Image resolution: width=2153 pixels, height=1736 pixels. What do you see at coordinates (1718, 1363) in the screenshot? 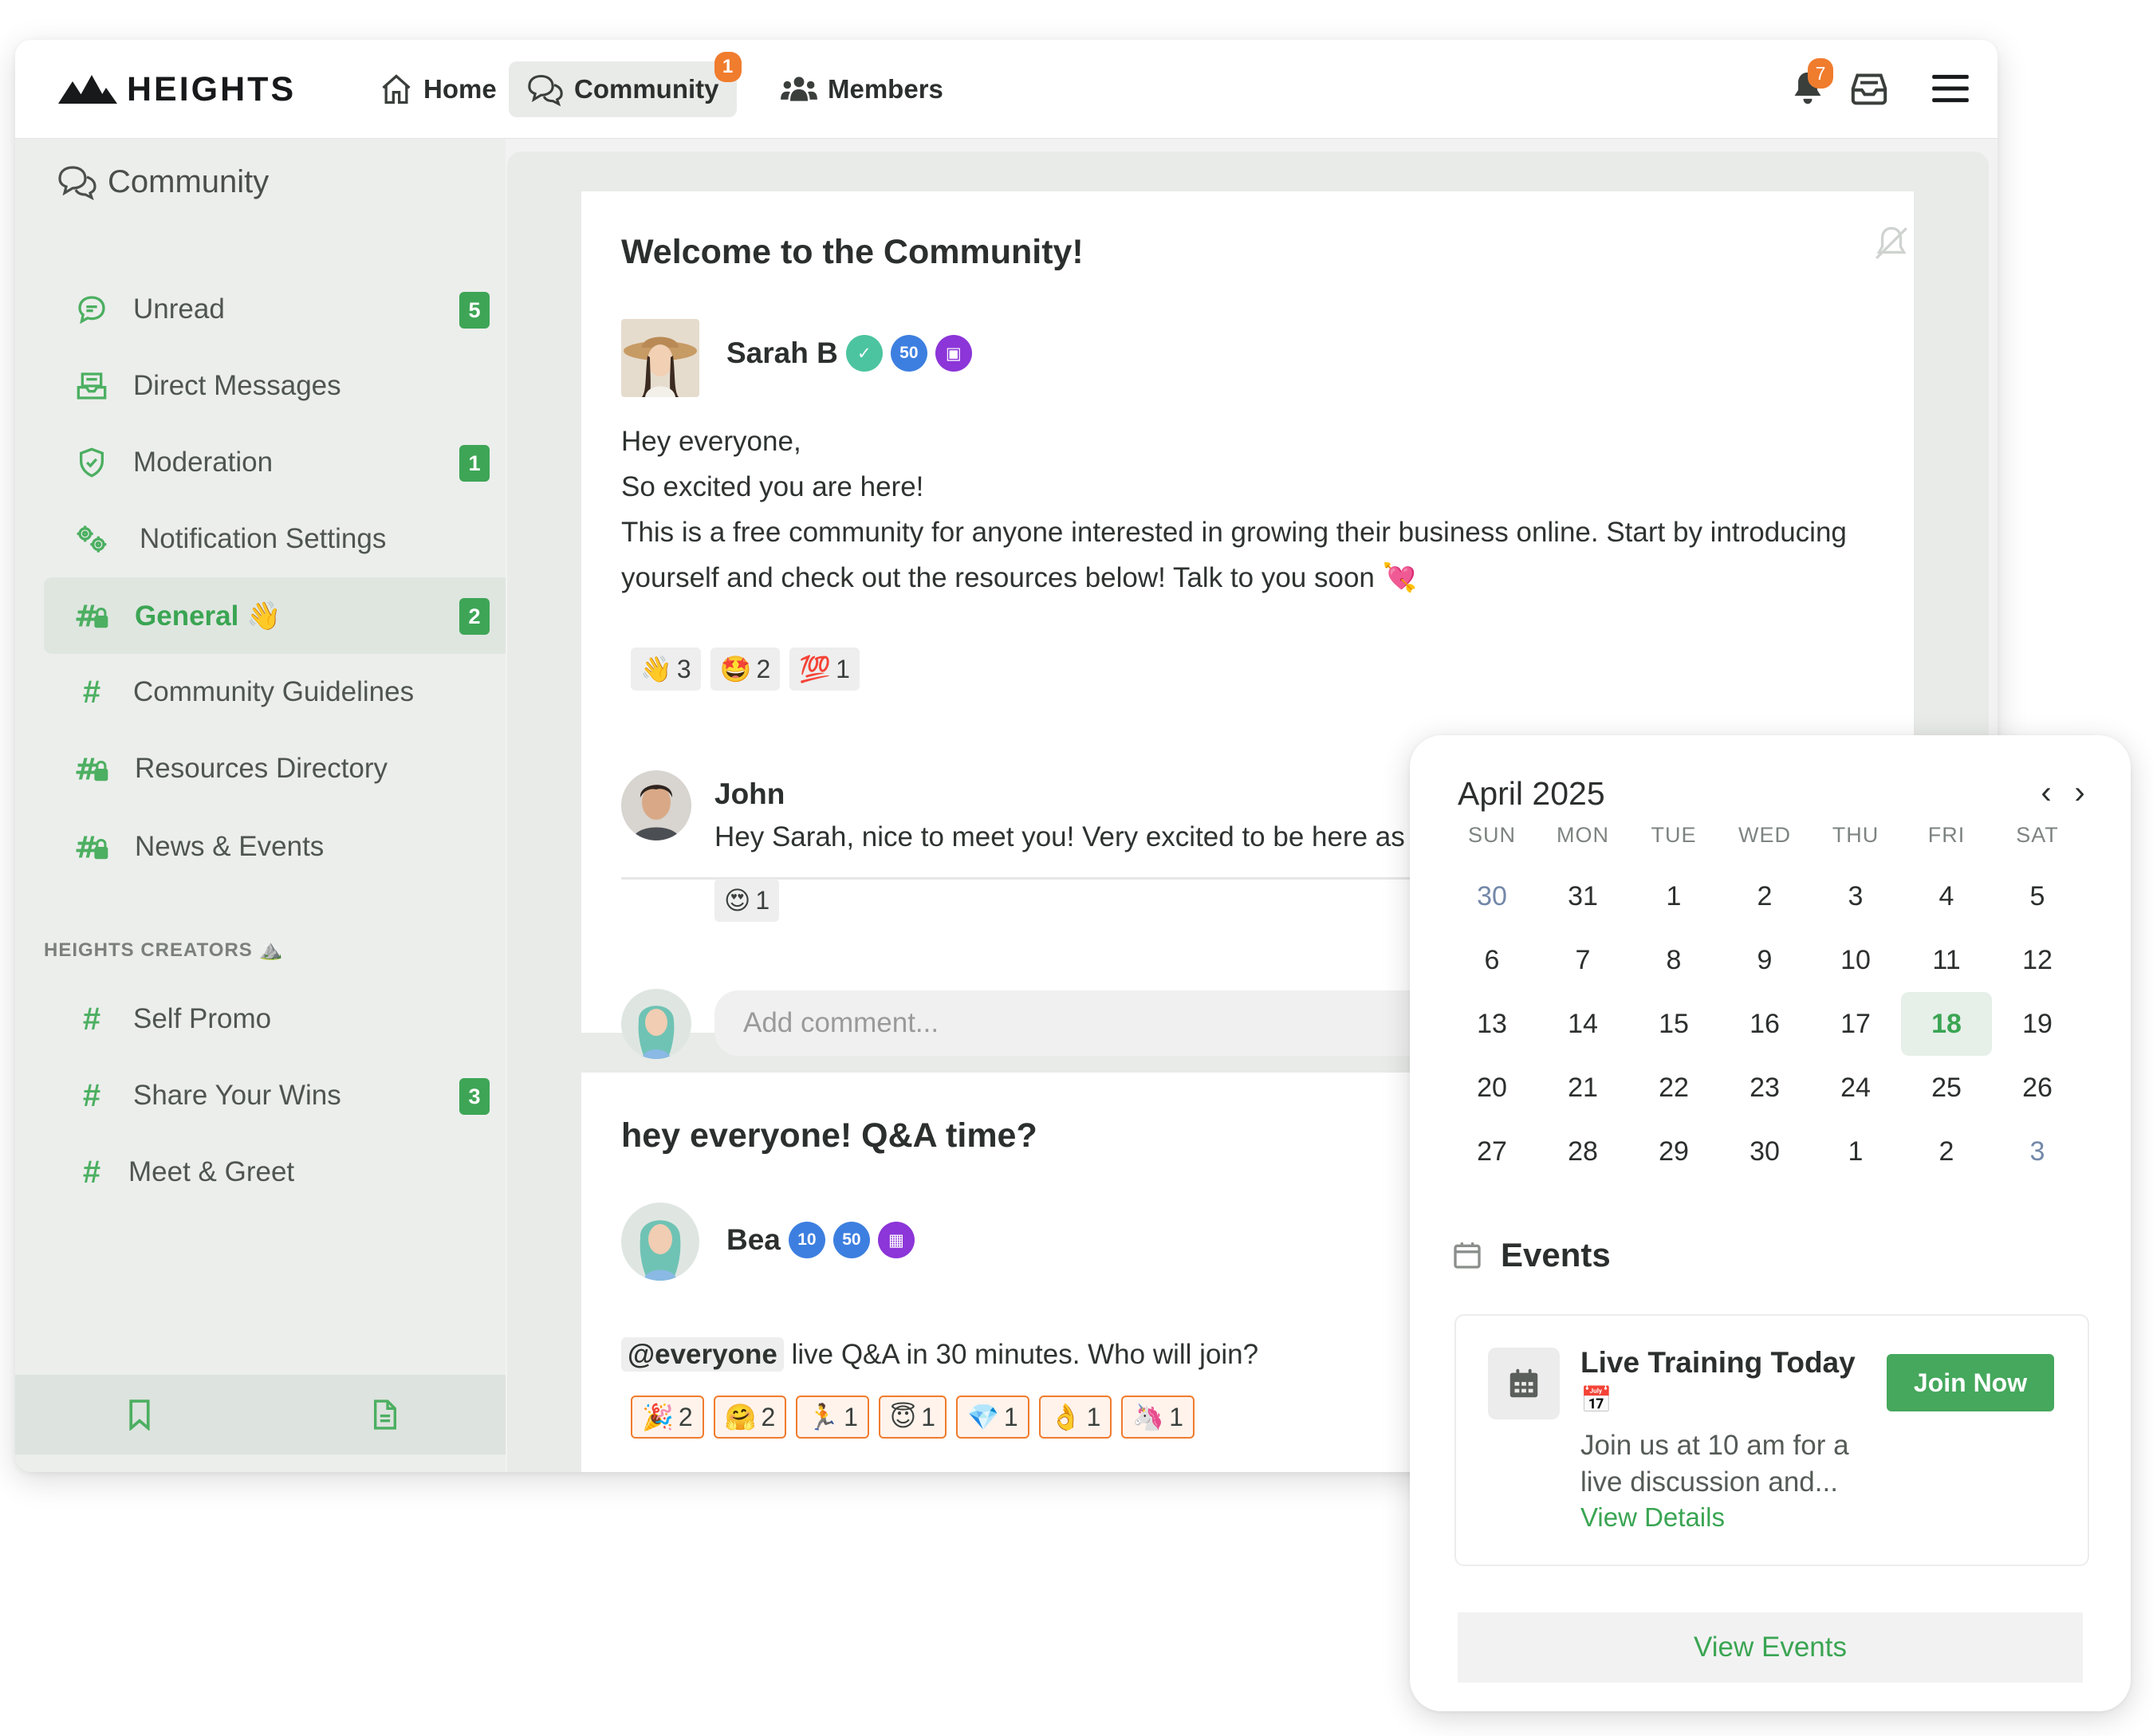
I see `event-title: Live Training Today` at bounding box center [1718, 1363].